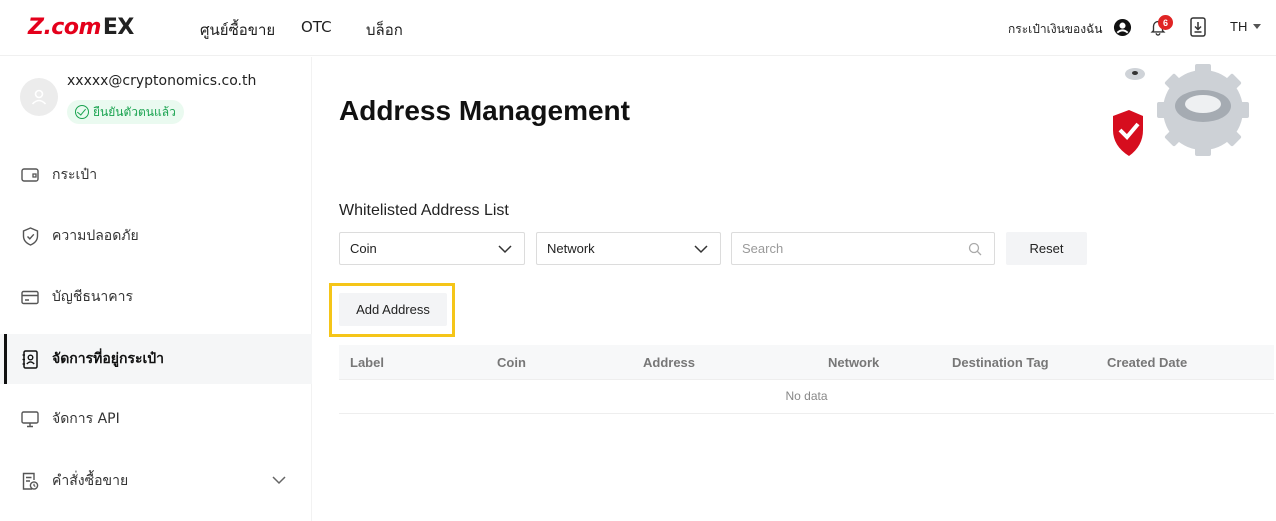  Describe the element at coordinates (82, 112) in the screenshot. I see `check-circle-icon` at that location.